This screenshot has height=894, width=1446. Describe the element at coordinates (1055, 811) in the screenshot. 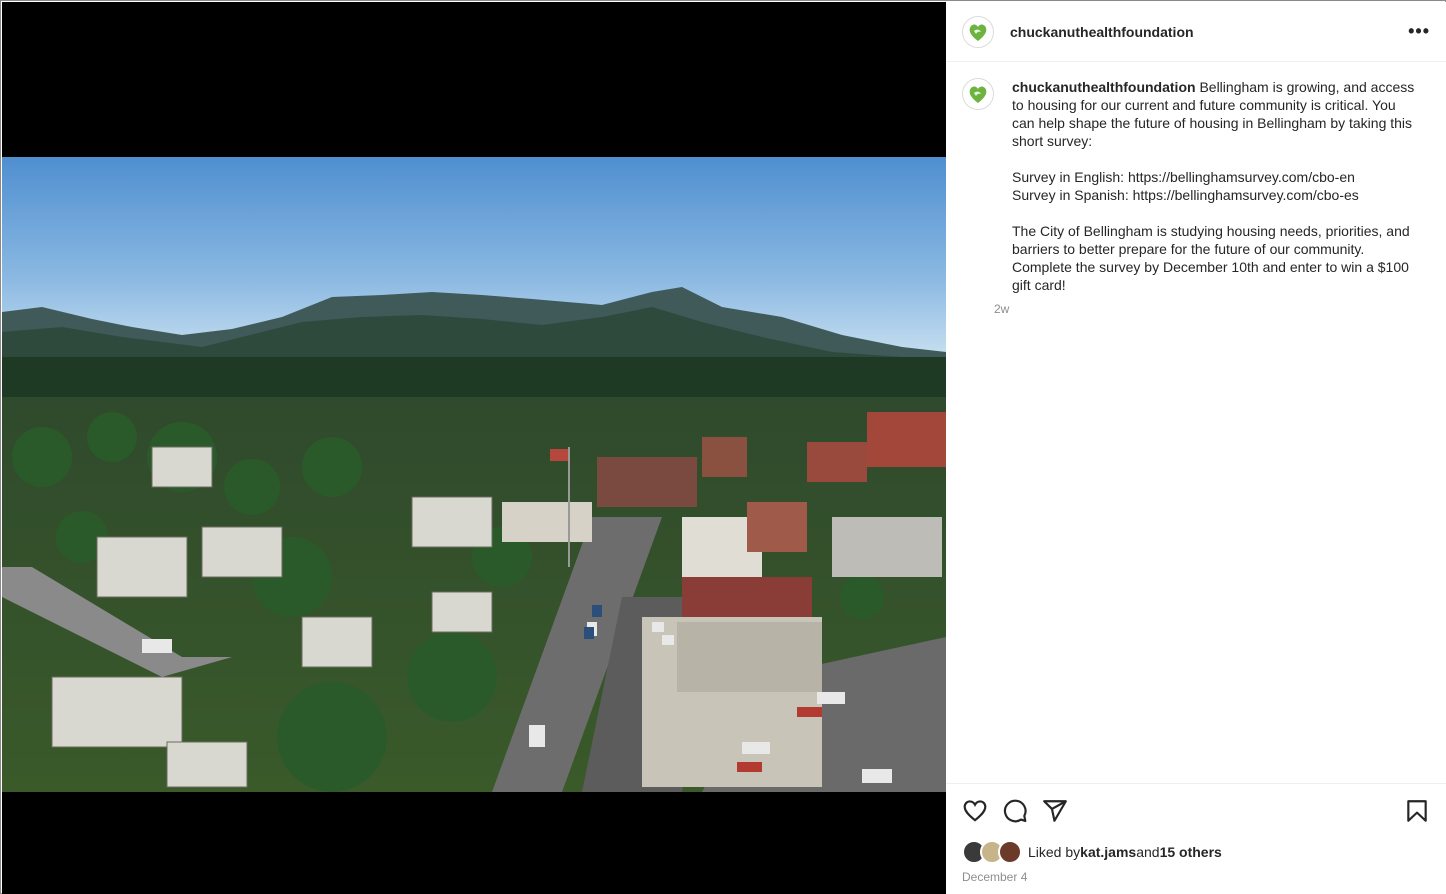

I see `share-icon` at that location.